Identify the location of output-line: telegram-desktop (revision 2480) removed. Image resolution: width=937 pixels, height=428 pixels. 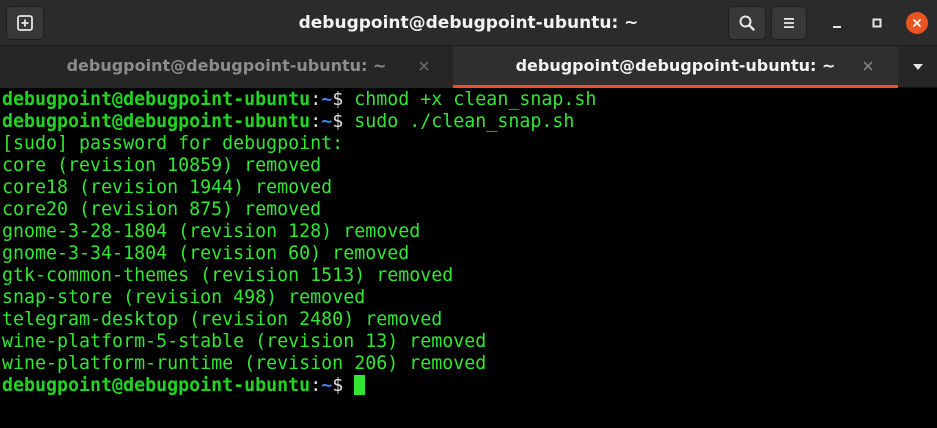
(222, 319).